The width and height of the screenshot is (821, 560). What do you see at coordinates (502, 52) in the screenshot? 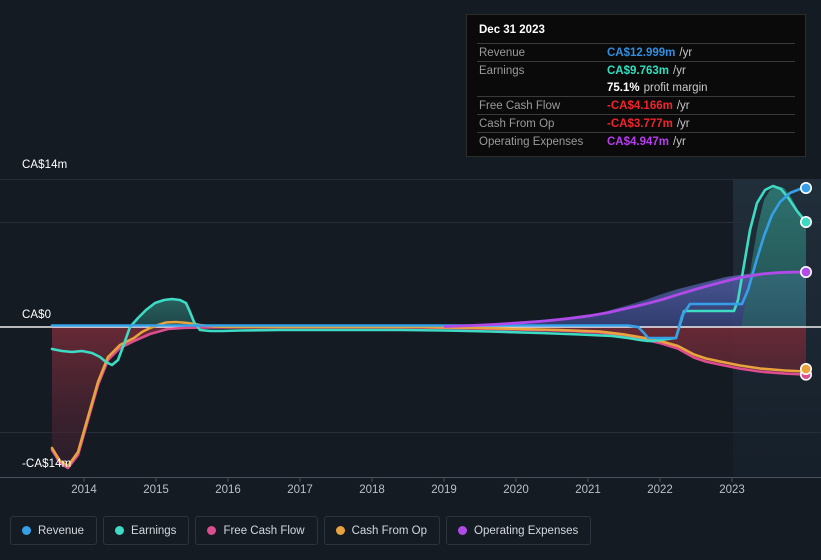
I see `tooltip-key-revenue: Revenue` at bounding box center [502, 52].